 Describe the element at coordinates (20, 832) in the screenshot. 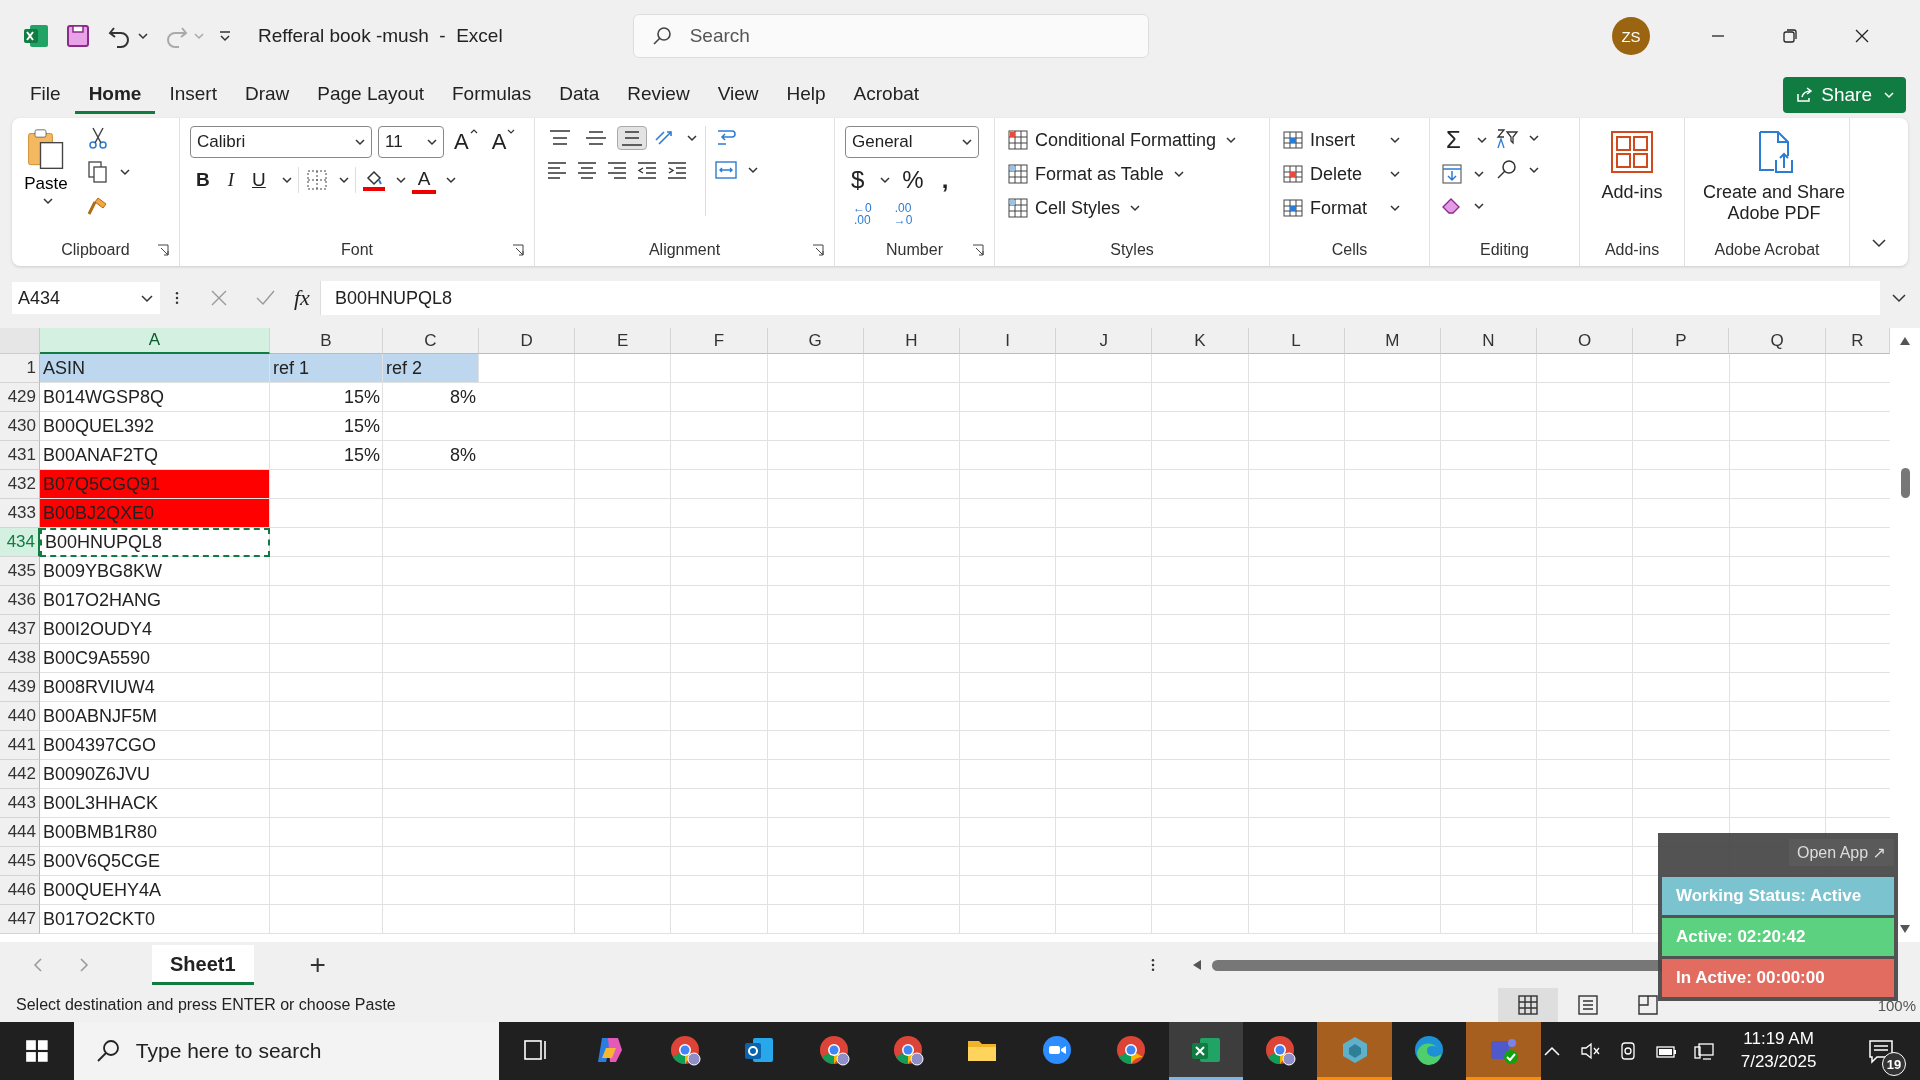

I see `row-header: 444` at that location.